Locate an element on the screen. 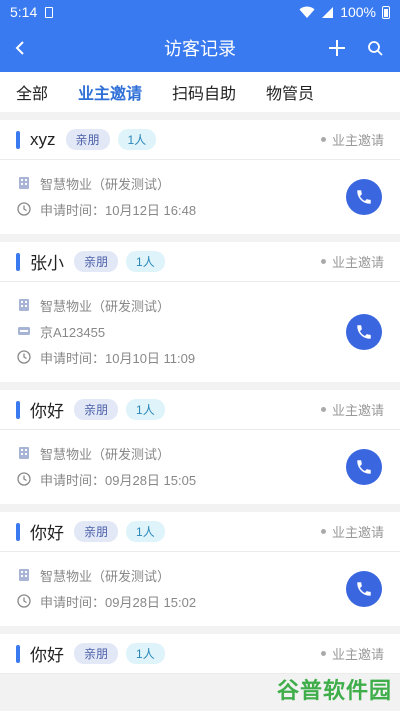 The width and height of the screenshot is (400, 711). license-plate-icon is located at coordinates (24, 331).